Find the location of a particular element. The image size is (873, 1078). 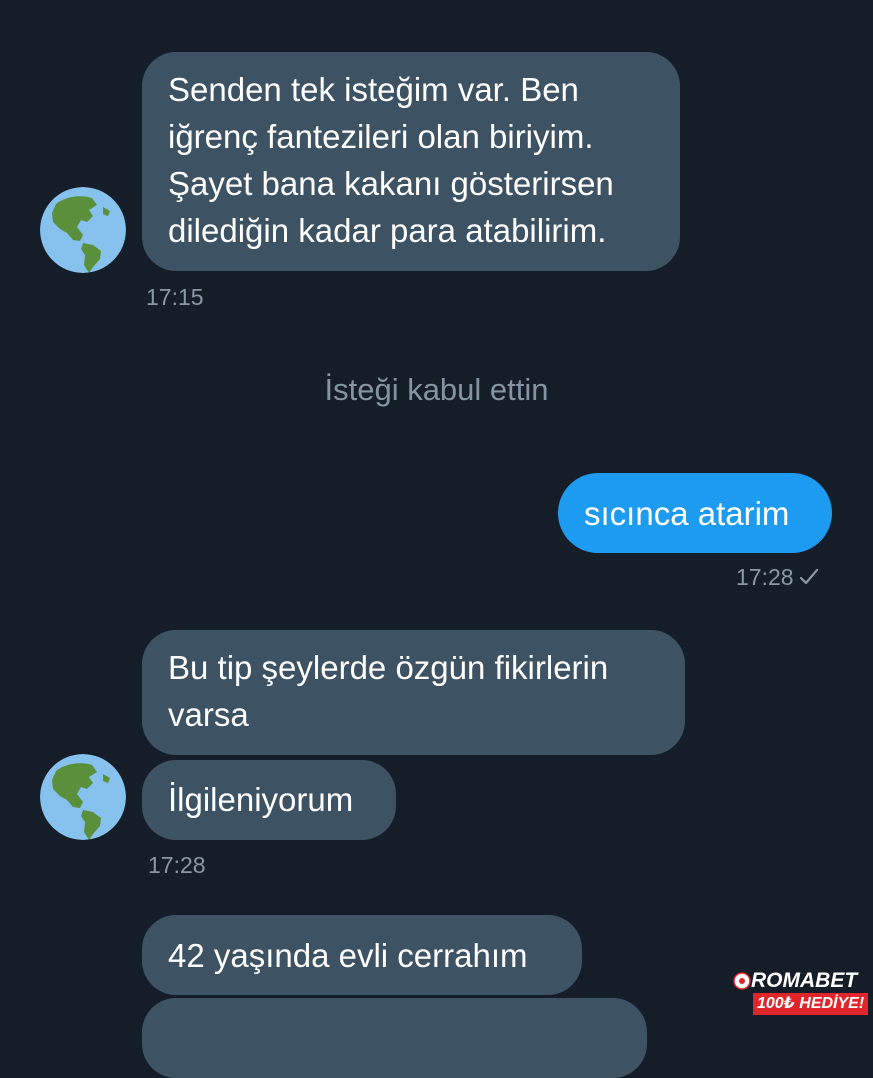

message-text-line: sıcınca atarim is located at coordinates (687, 513).